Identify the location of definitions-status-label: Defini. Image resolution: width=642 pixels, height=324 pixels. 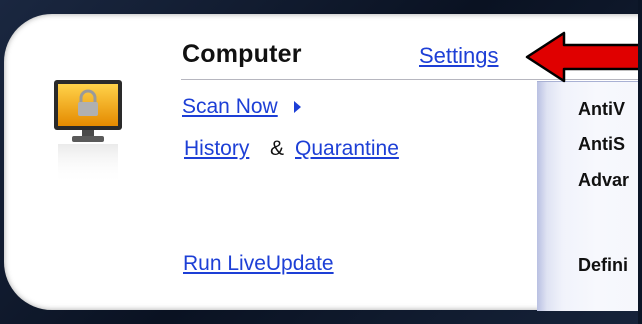
(603, 265).